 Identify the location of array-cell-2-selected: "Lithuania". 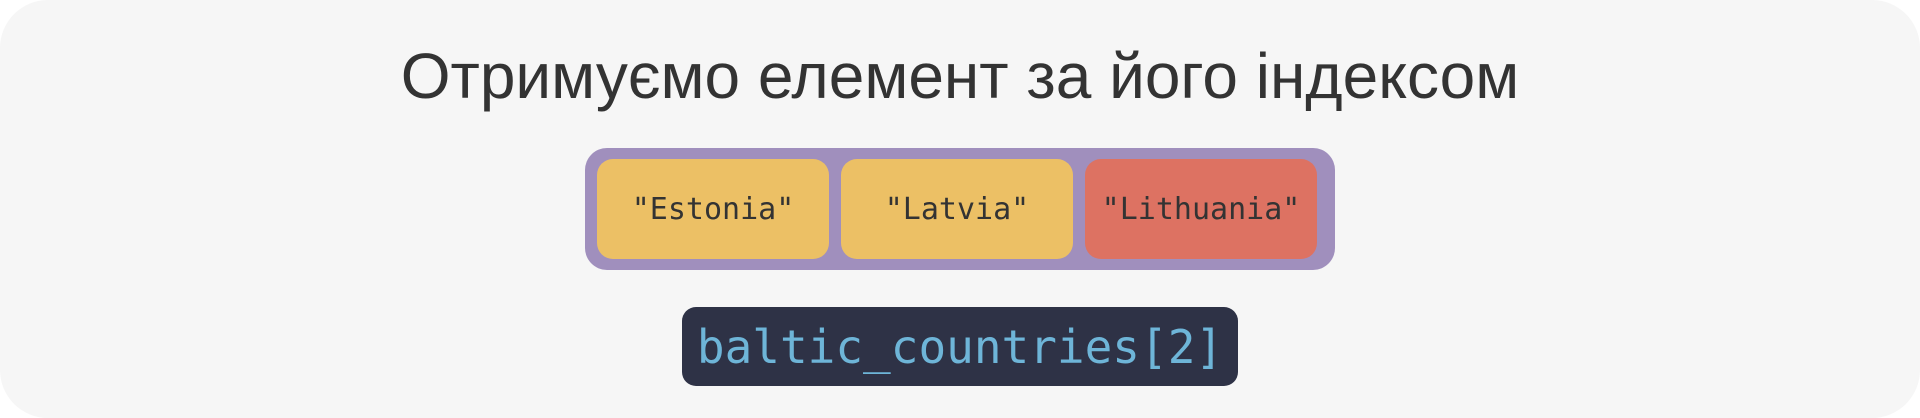
(1201, 209).